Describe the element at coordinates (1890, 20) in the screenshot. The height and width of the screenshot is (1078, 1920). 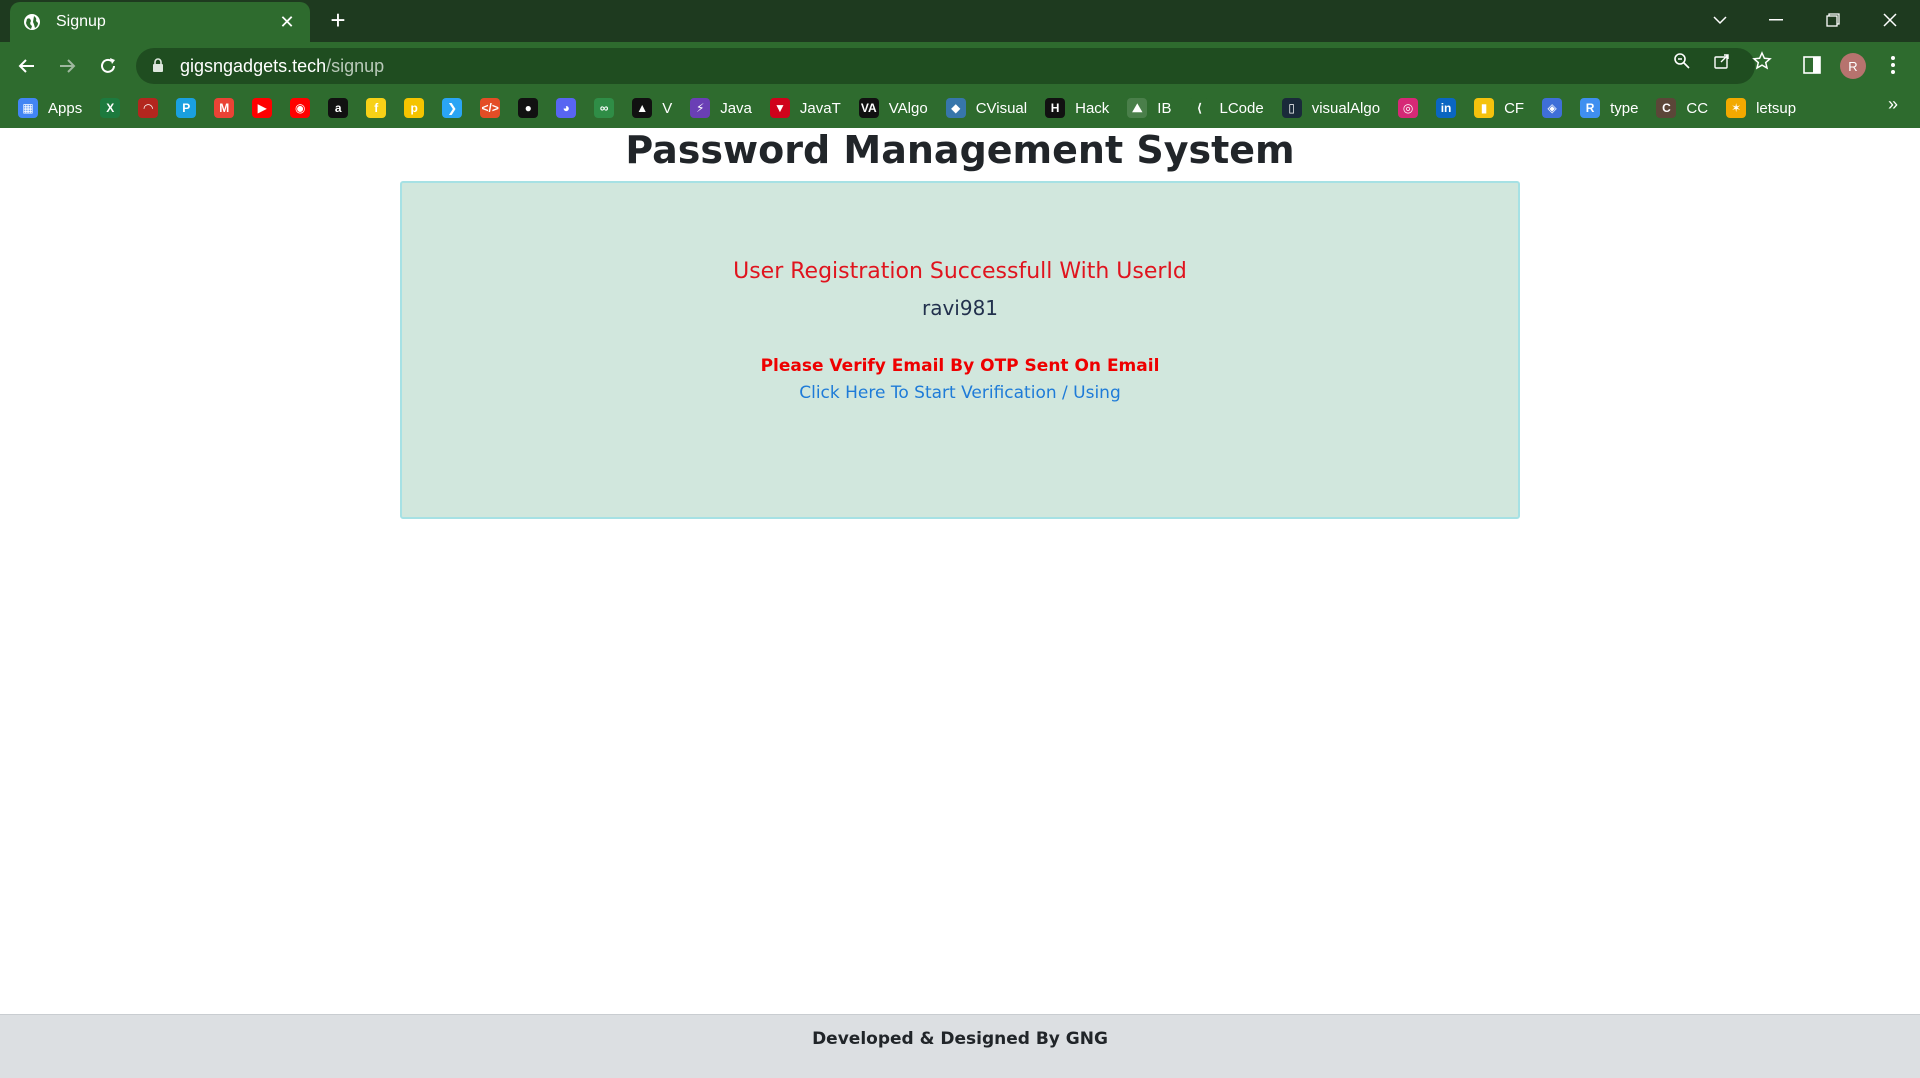
I see `close-window-icon` at that location.